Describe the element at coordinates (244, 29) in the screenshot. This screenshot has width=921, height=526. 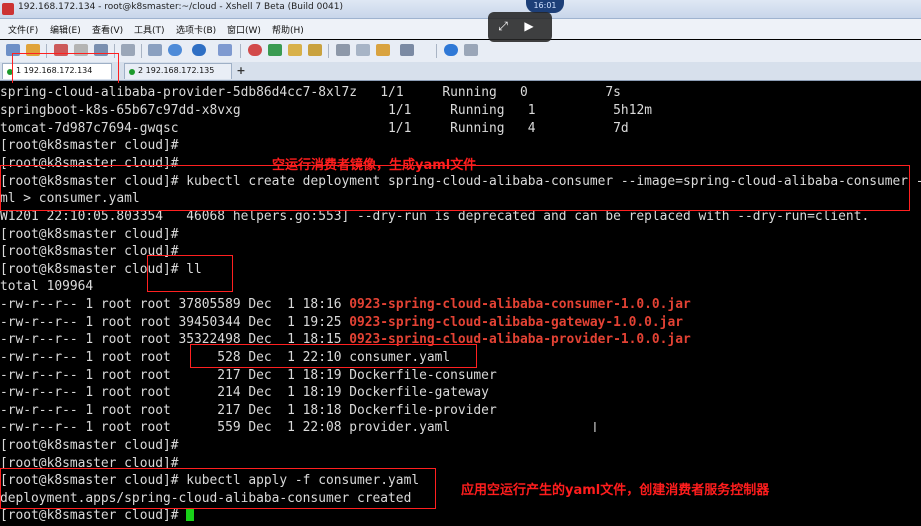
I see `menu-window: 窗口(W)` at that location.